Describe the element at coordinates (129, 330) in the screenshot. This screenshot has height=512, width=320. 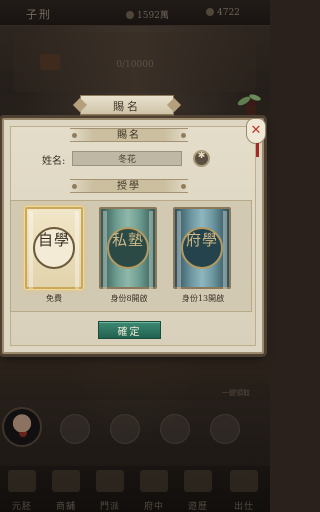
I see `confirm-button: 確定` at that location.